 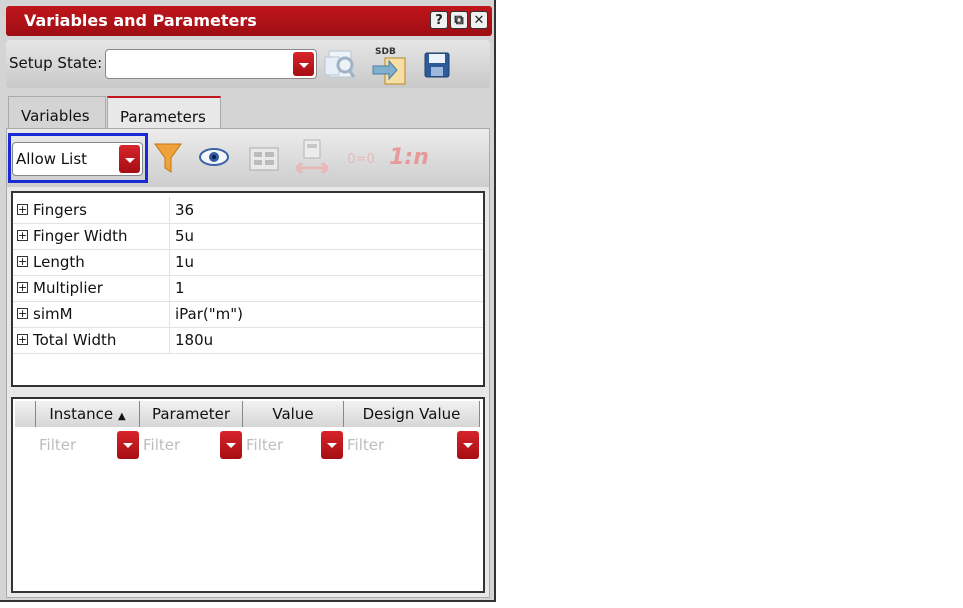 I want to click on one-to-n-icon: 1:n, so click(x=409, y=157).